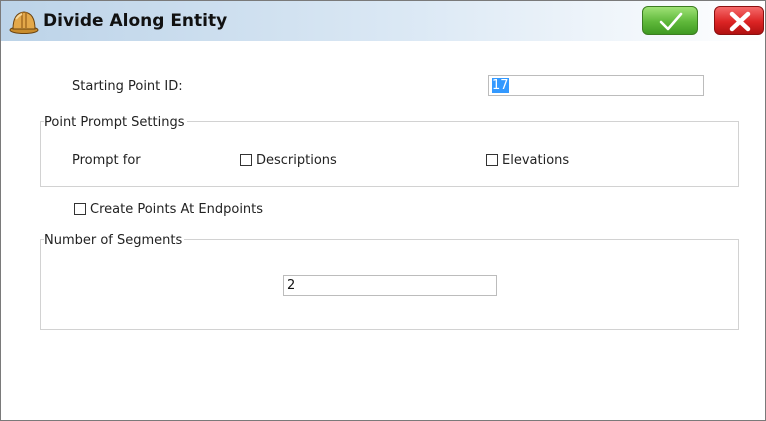  I want to click on create-endpoints-checkbox, so click(80, 209).